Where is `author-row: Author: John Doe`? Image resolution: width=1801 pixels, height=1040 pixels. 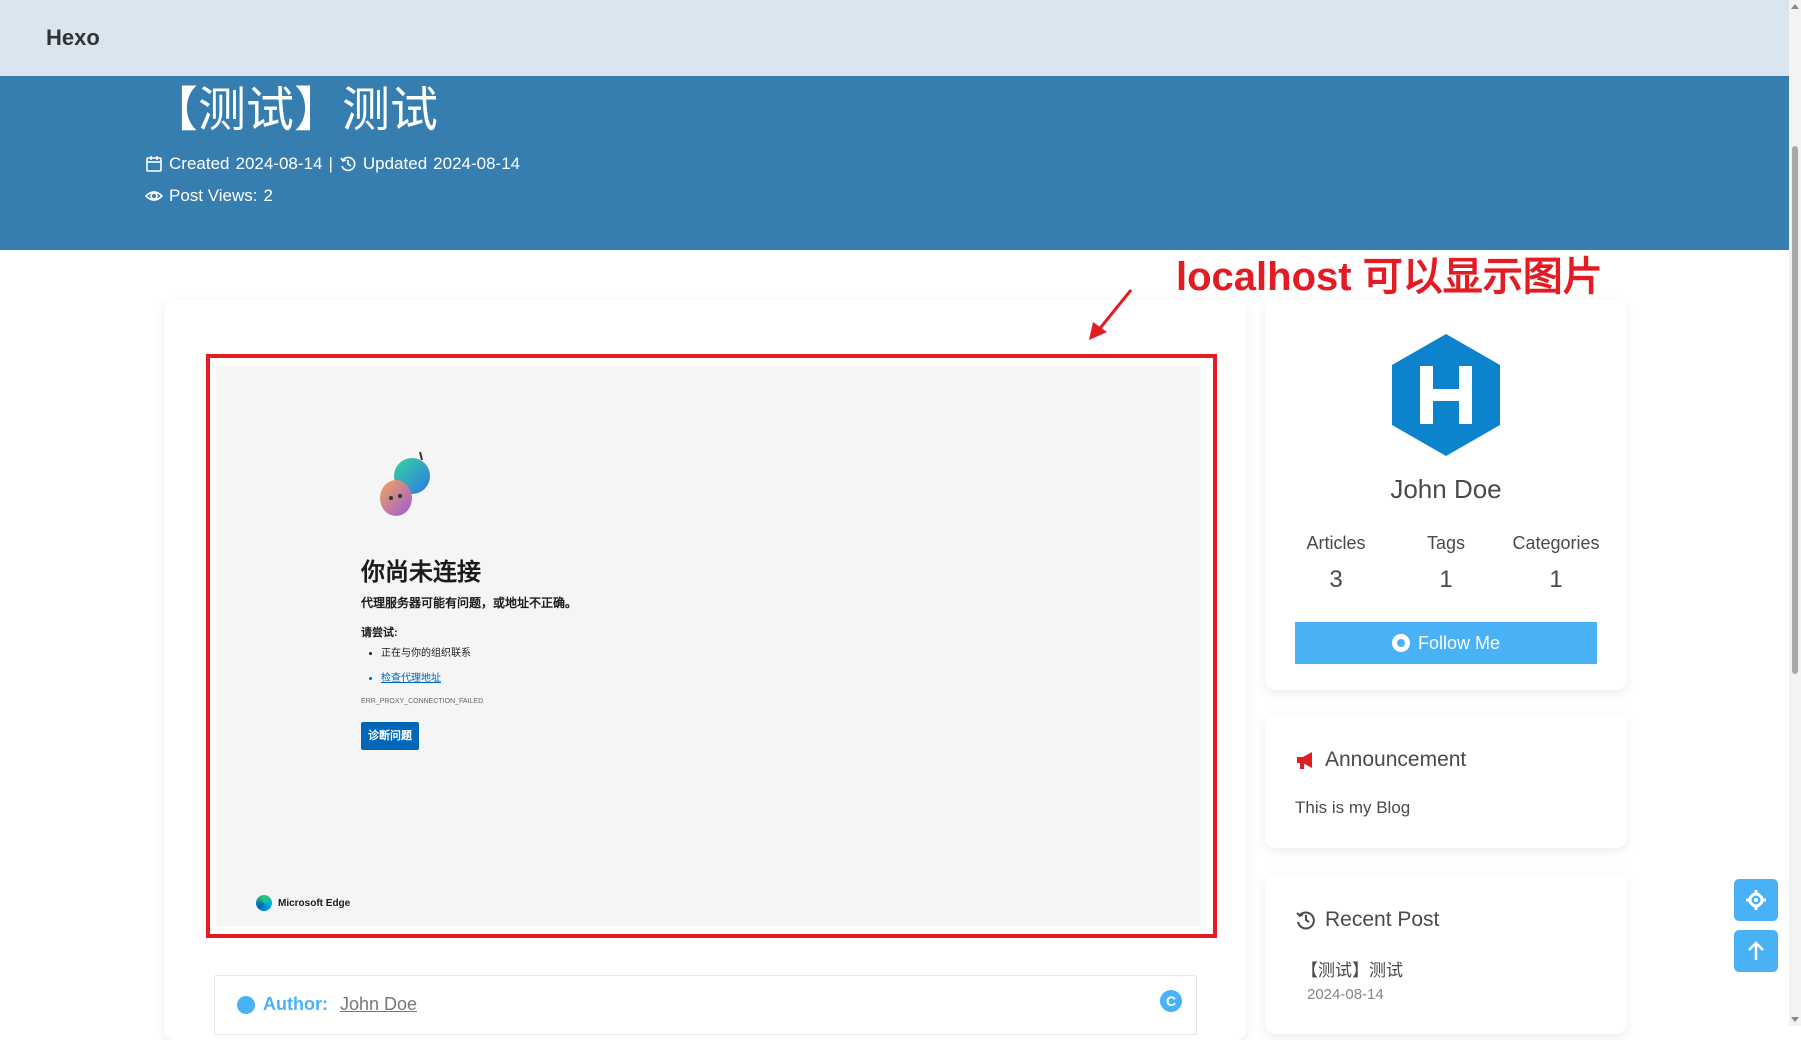 author-row: Author: John Doe is located at coordinates (327, 1004).